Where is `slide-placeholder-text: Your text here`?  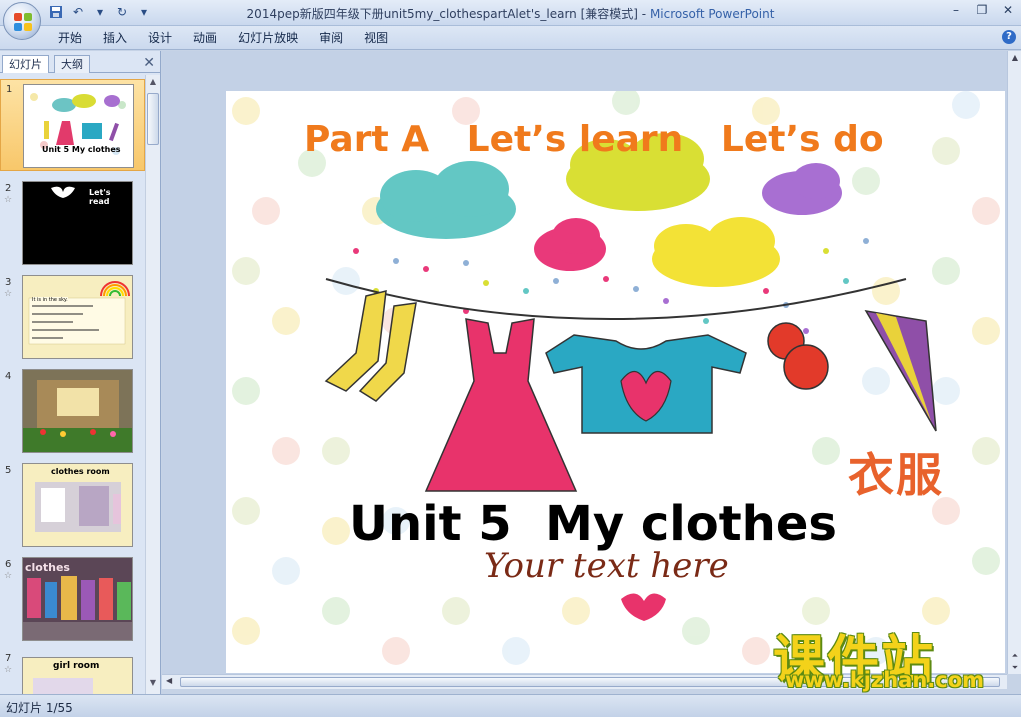 slide-placeholder-text: Your text here is located at coordinates (606, 566).